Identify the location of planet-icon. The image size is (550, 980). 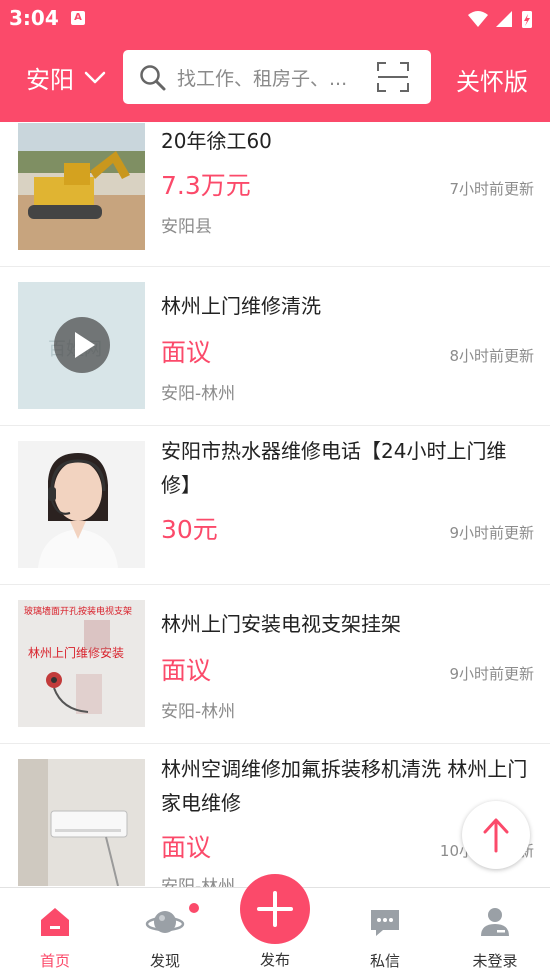
(165, 922).